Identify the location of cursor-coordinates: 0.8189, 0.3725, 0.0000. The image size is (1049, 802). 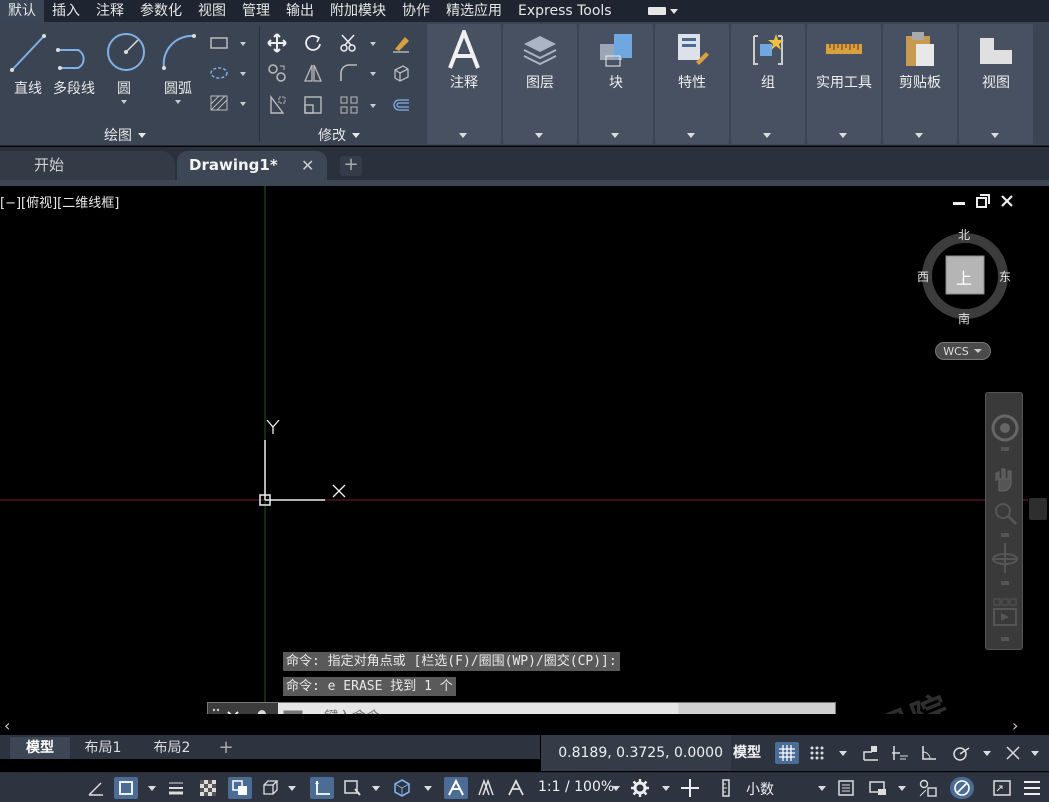
(636, 753).